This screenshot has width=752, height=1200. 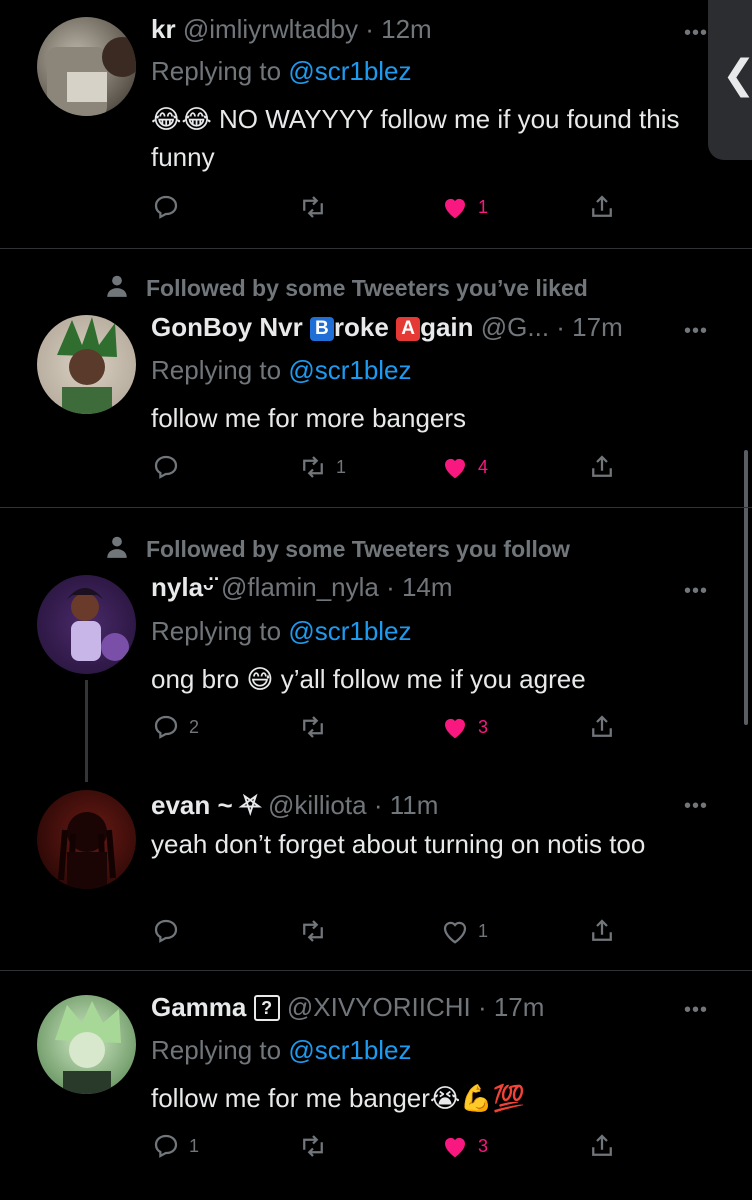 I want to click on reply-button: 1, so click(x=175, y=1146).